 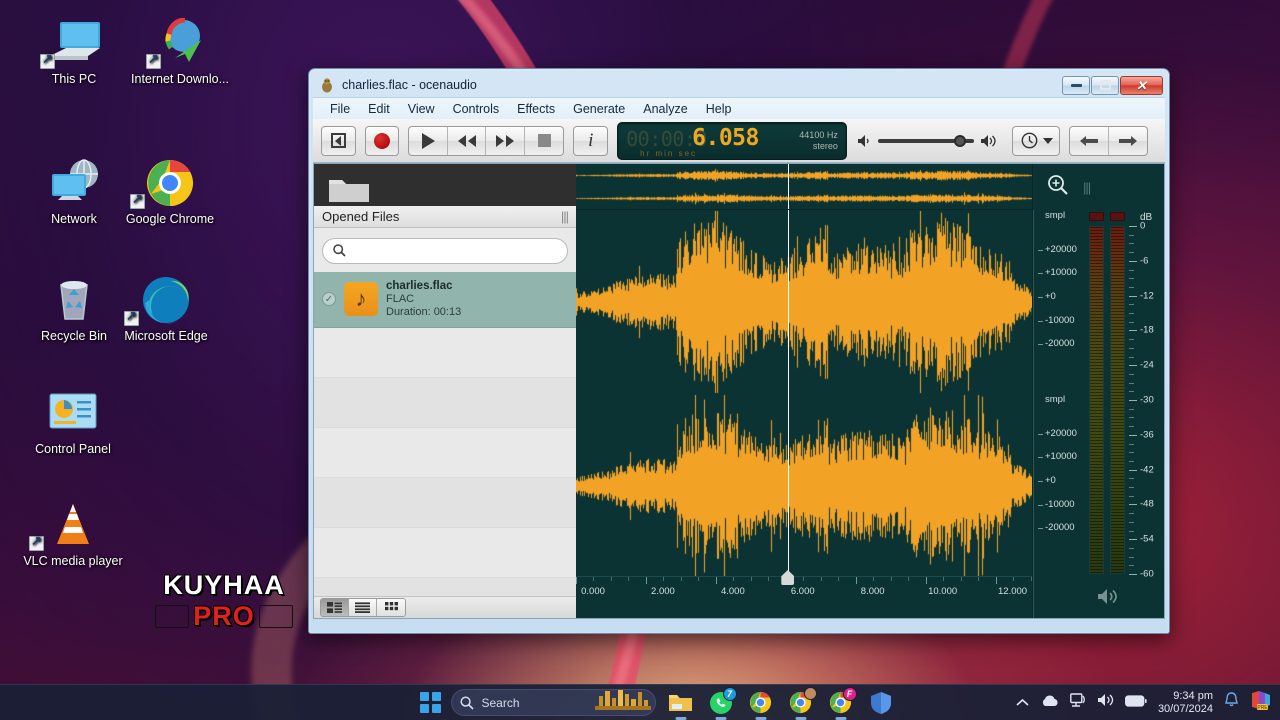 I want to click on file-checkbox: ✓, so click(x=329, y=299).